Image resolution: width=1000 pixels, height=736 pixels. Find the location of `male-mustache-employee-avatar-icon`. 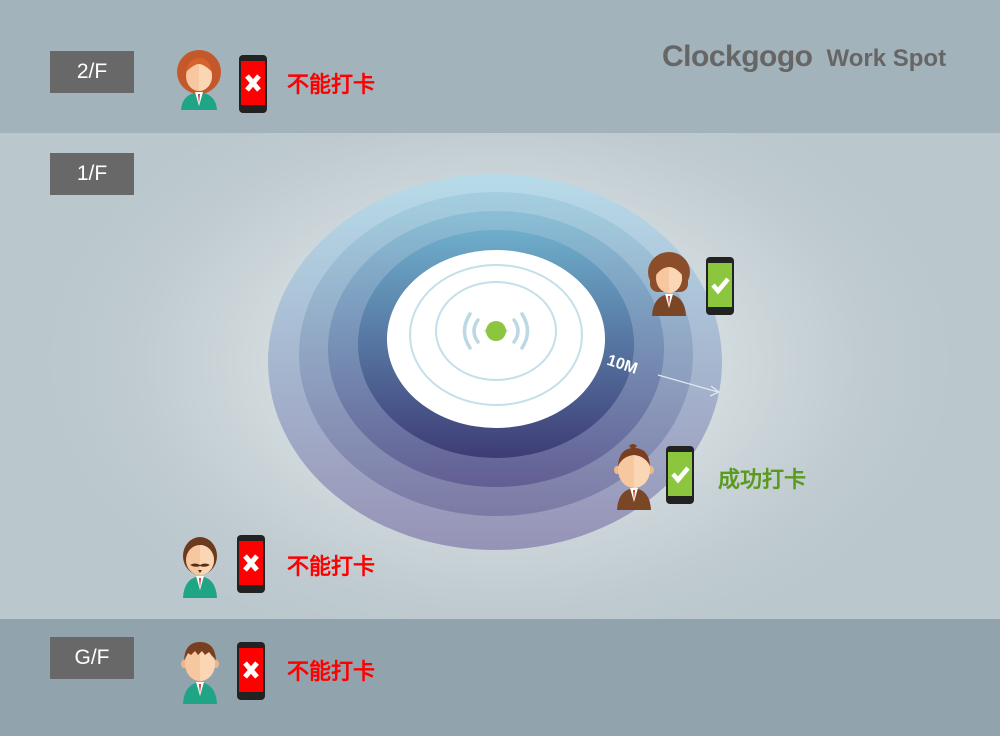

male-mustache-employee-avatar-icon is located at coordinates (200, 565).